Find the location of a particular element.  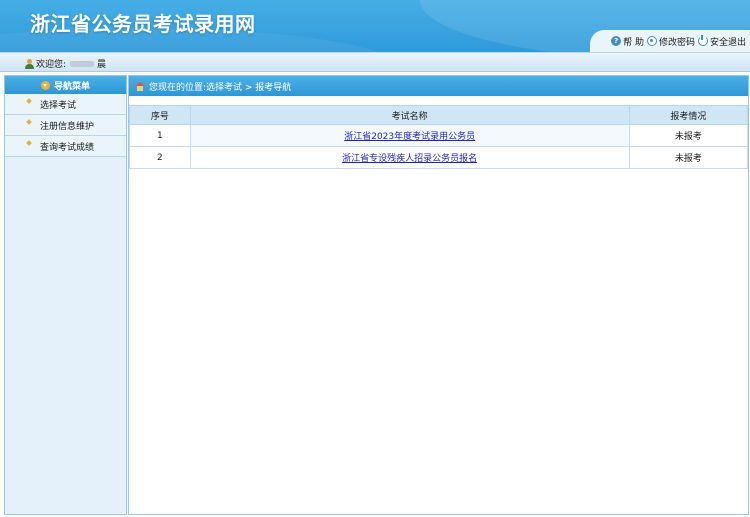

table-row: 1 浙江省2023年度考试录用公务员 未报考 is located at coordinates (439, 135).